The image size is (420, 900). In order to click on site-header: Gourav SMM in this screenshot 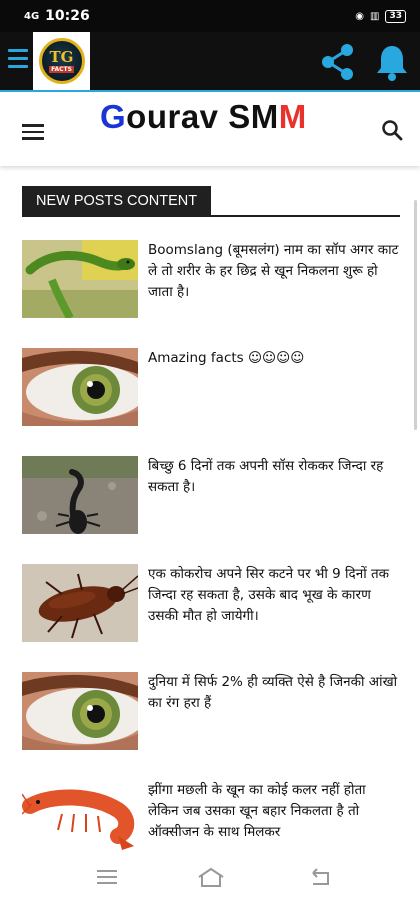, I will do `click(210, 128)`.